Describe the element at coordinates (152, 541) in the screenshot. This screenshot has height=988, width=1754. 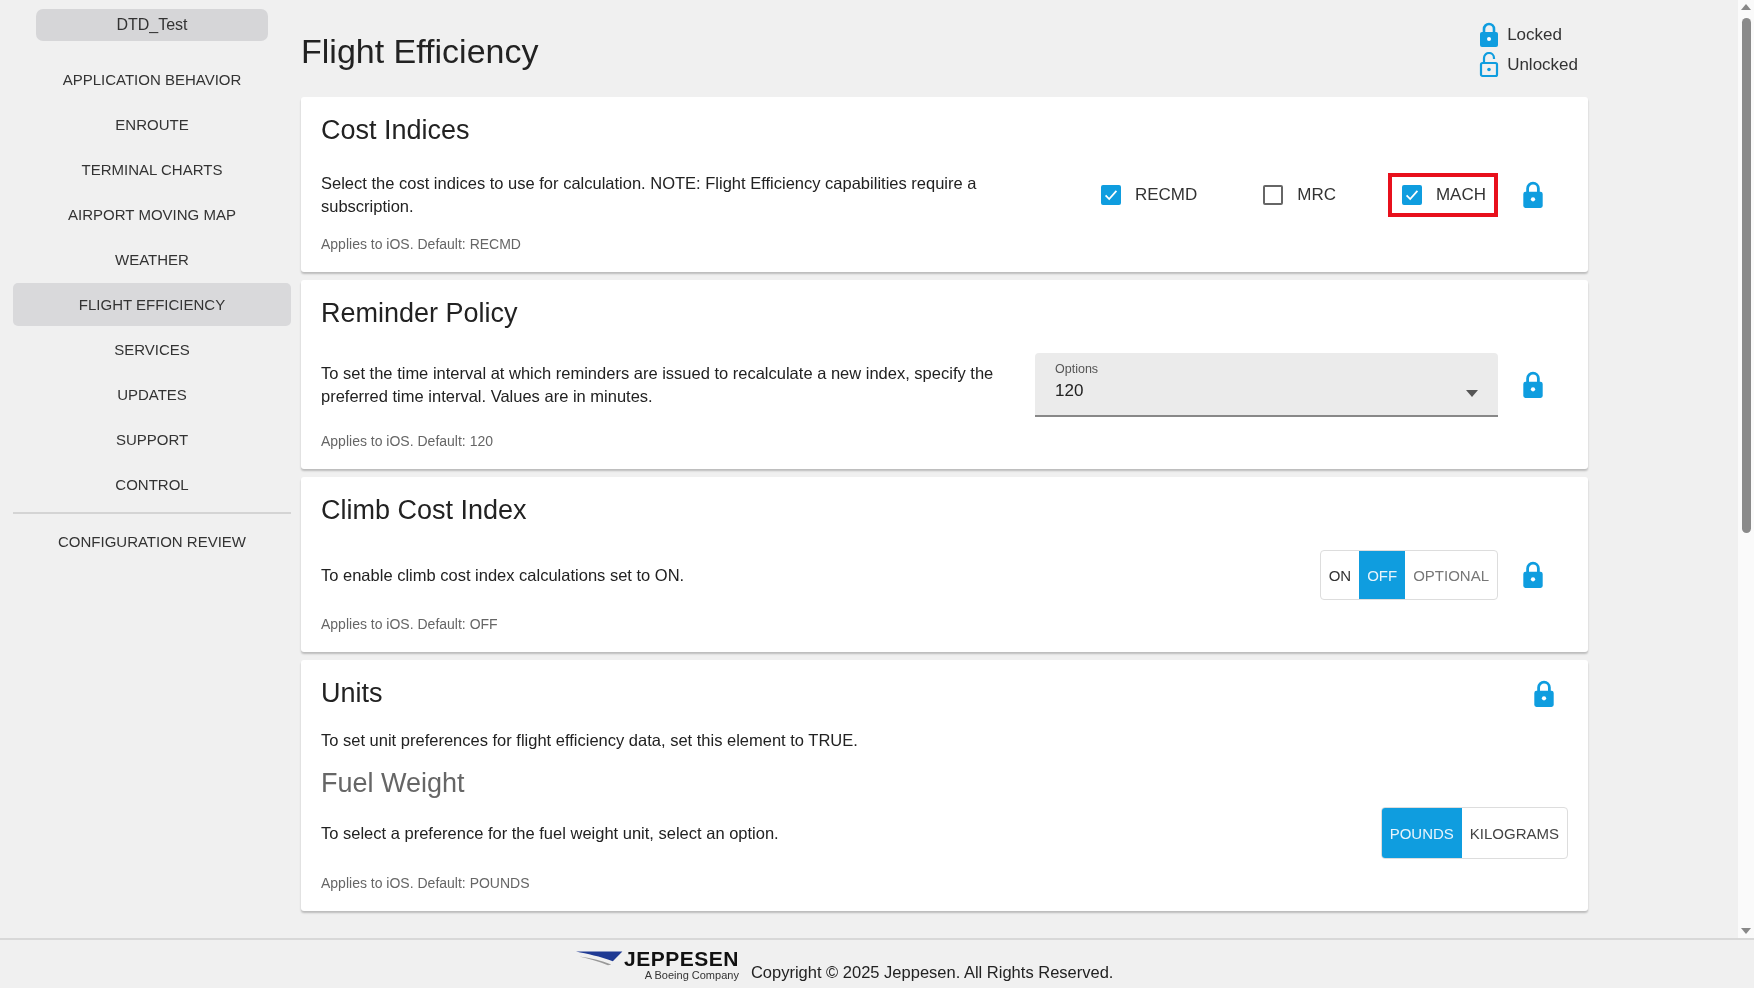
I see `sidebar-item: CONFIGURATION REVIEW` at that location.